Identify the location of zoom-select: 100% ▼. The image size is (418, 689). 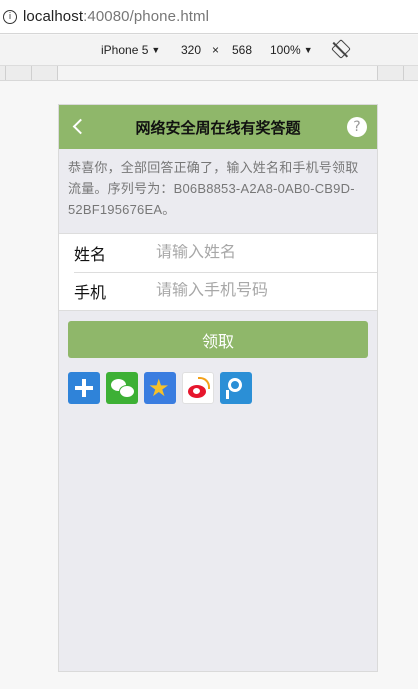
(291, 50).